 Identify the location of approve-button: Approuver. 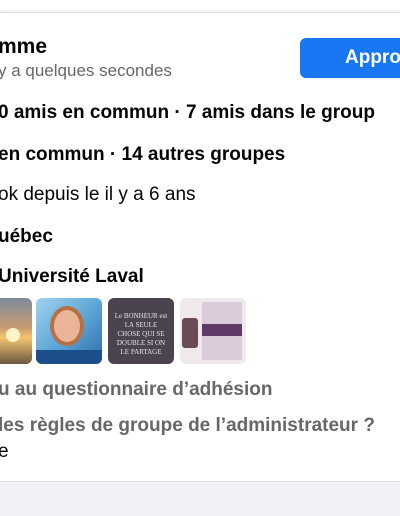
(350, 58).